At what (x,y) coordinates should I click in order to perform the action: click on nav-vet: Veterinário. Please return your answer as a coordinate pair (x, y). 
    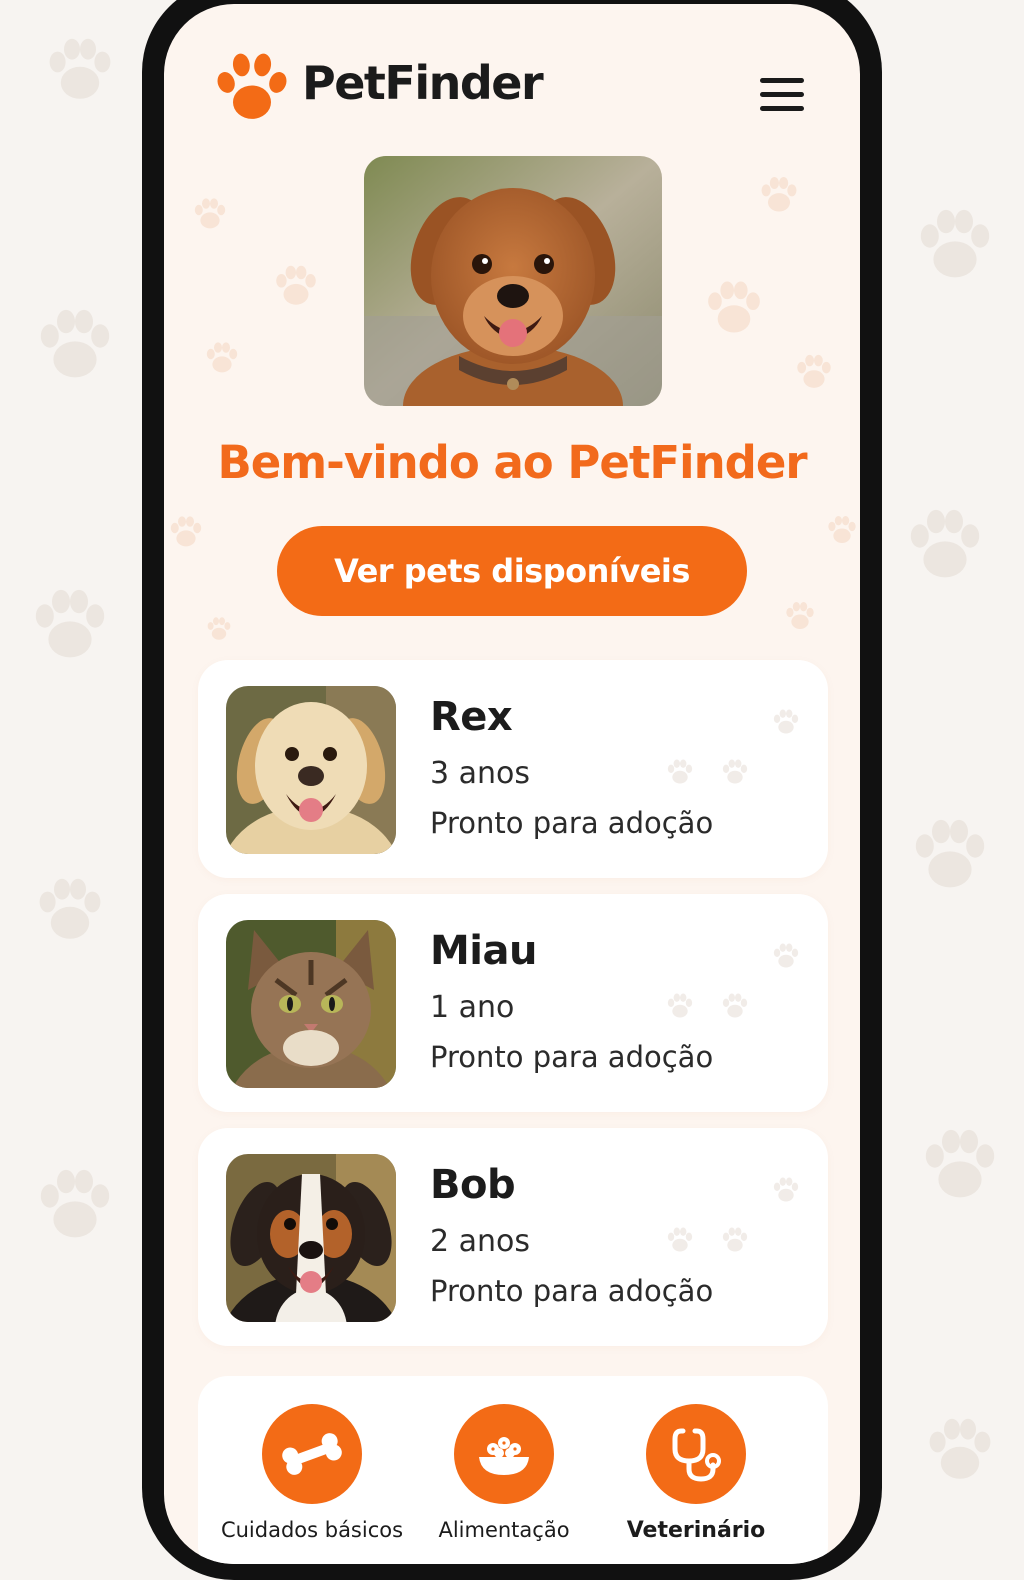
    Looking at the image, I should click on (696, 1473).